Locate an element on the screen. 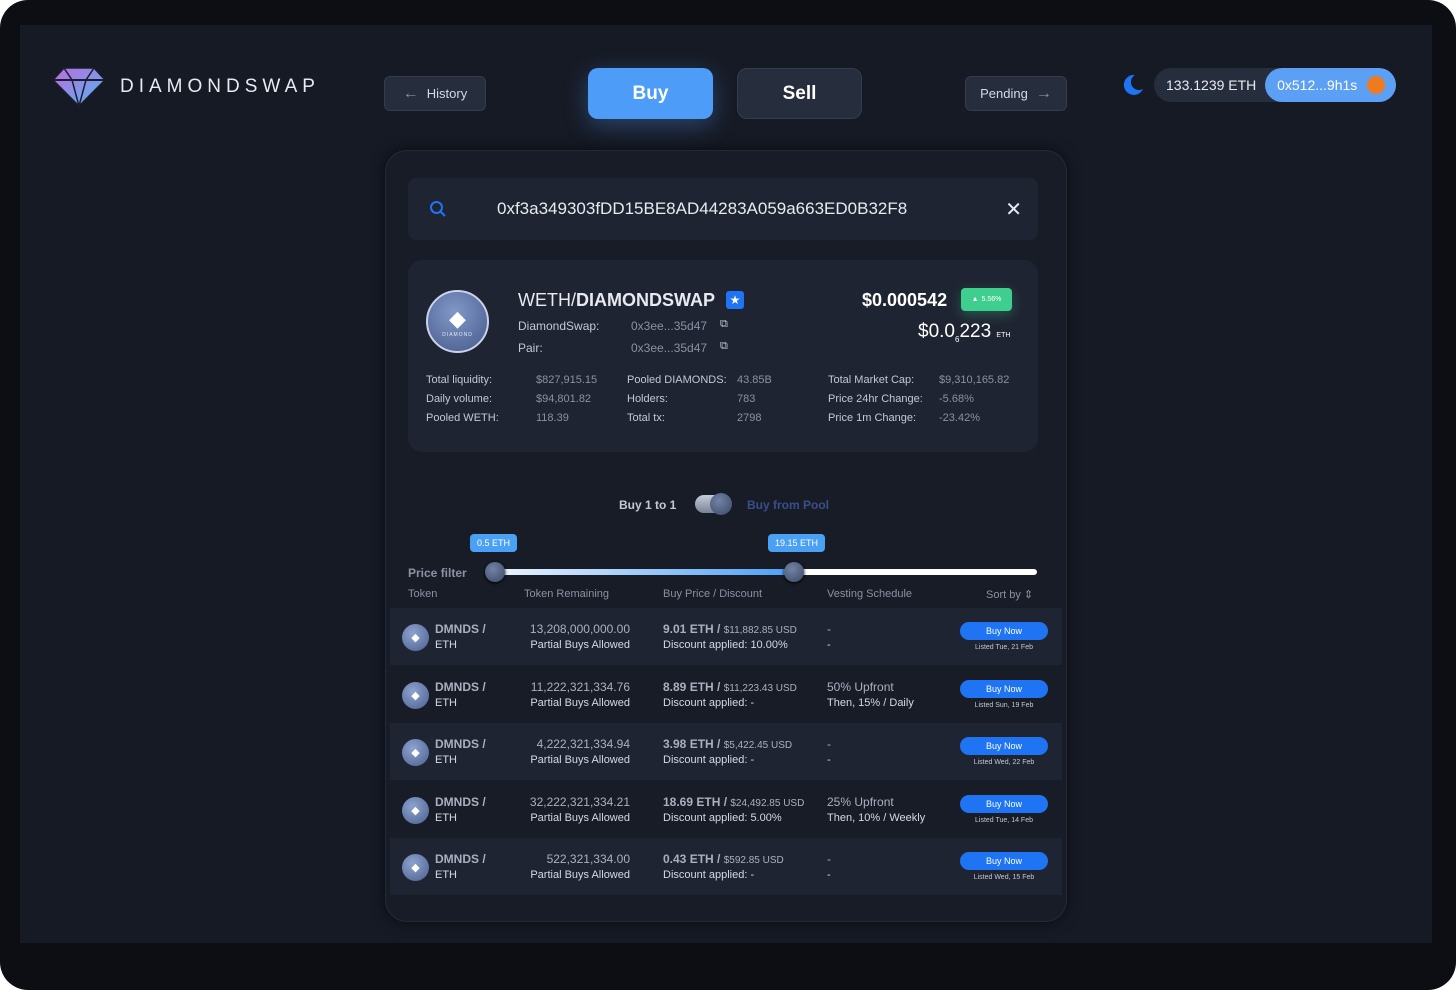  stat-label: Daily volume: is located at coordinates (459, 399).